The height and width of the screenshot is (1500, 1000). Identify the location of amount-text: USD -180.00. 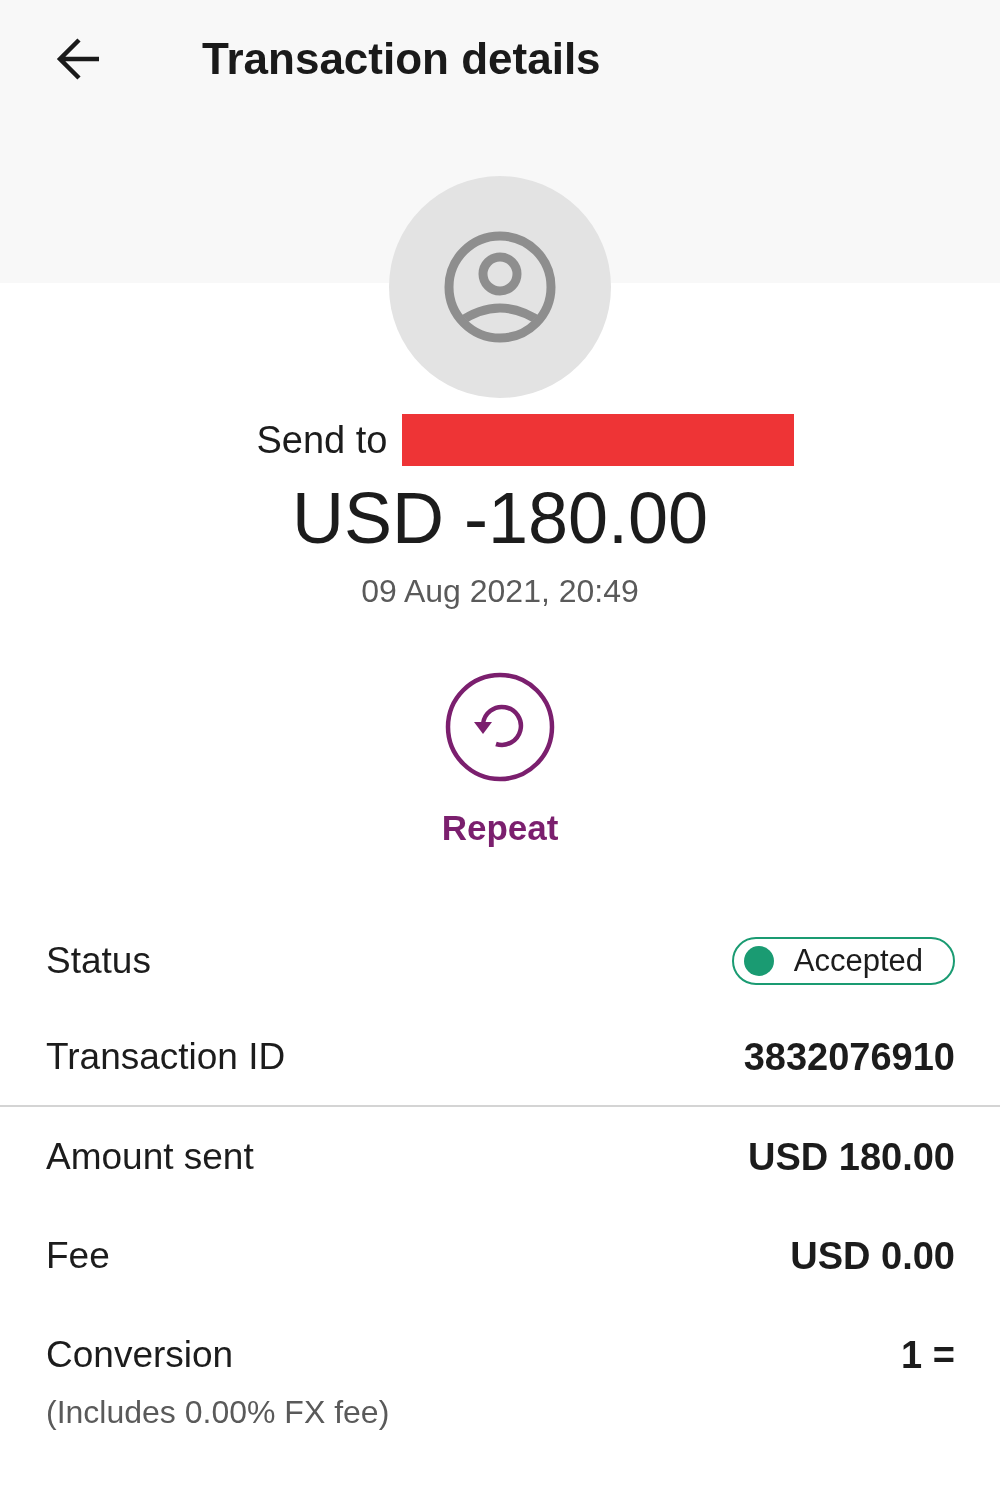
(500, 518).